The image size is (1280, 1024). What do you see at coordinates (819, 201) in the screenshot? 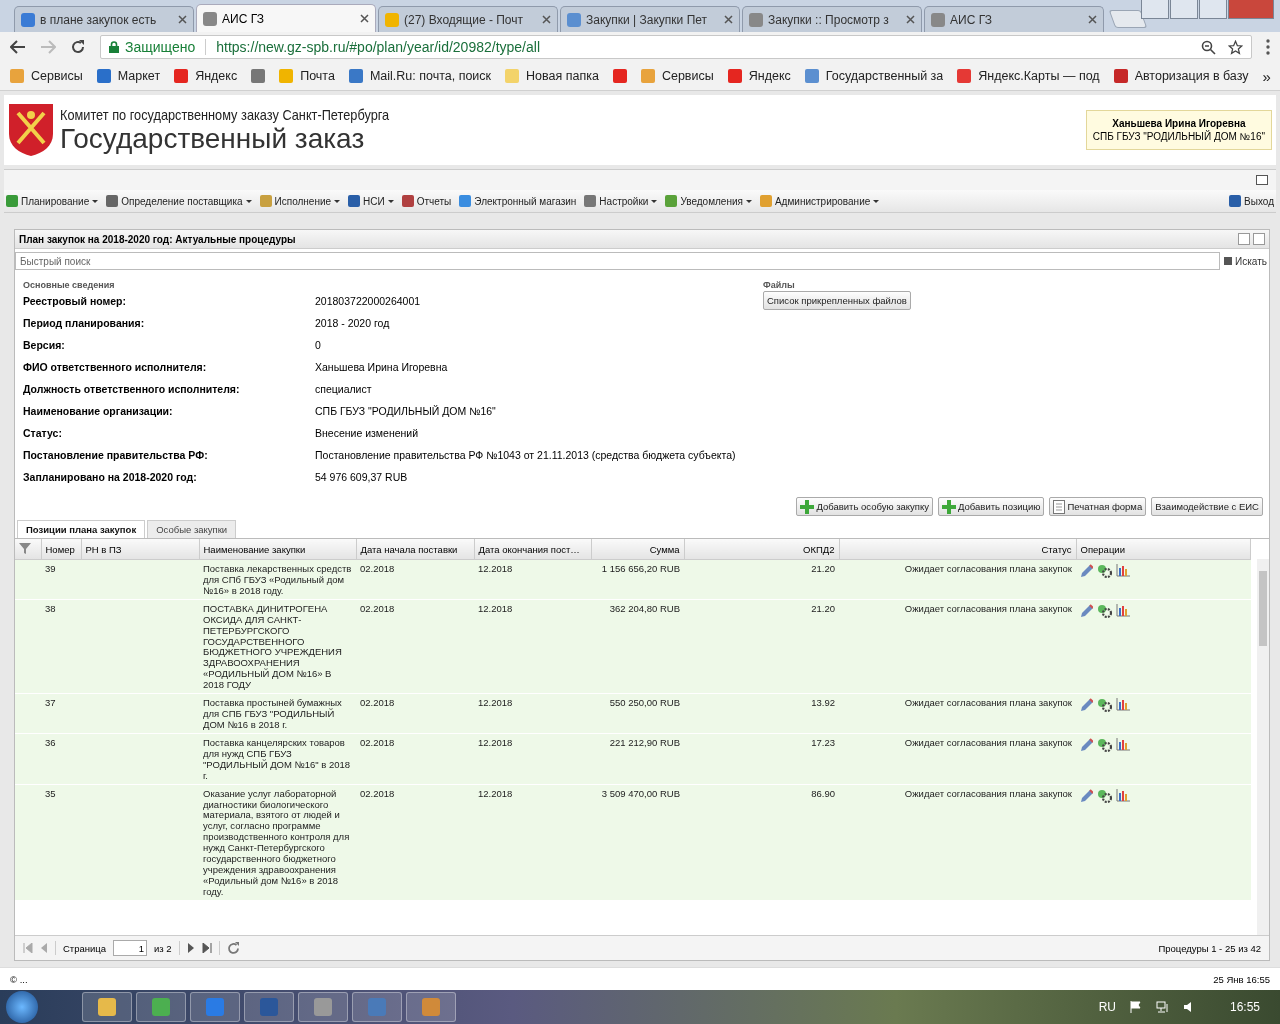
I see `menu-item: Администрирование` at bounding box center [819, 201].